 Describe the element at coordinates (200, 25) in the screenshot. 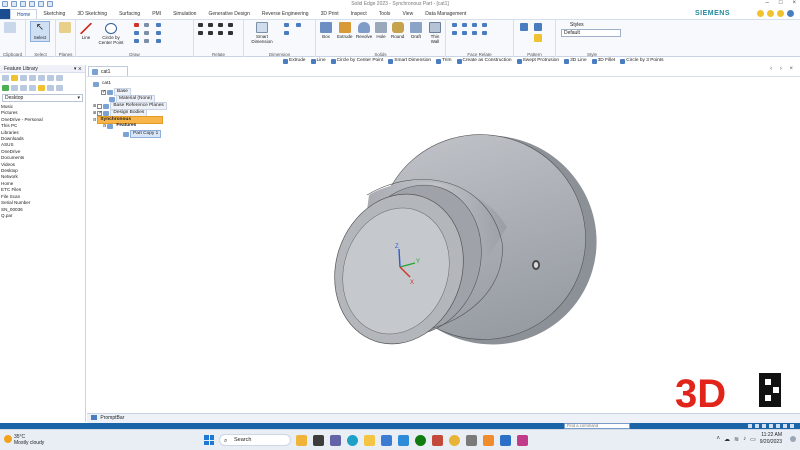

I see `connect-icon` at that location.